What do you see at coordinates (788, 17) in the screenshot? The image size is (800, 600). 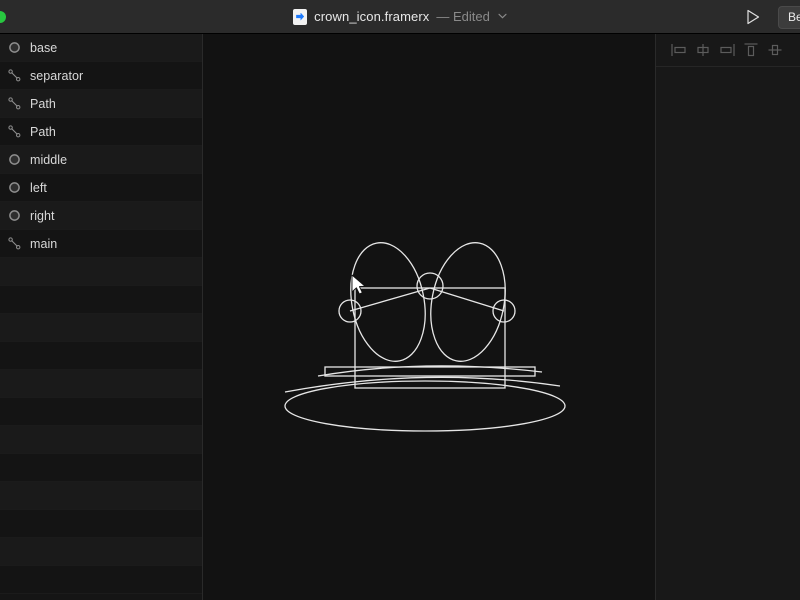 I see `beta-button: Bet` at bounding box center [788, 17].